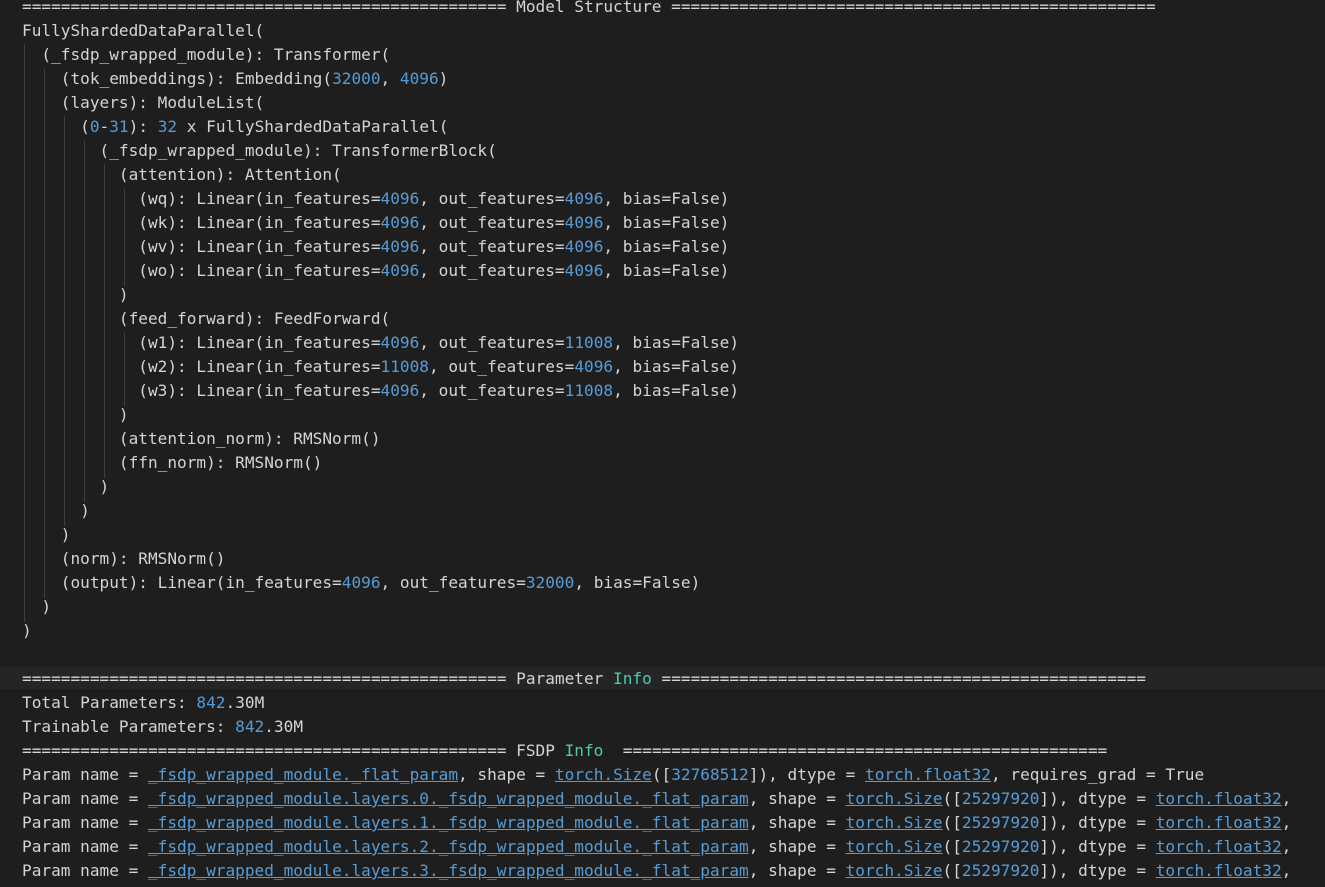 Image resolution: width=1325 pixels, height=887 pixels. Describe the element at coordinates (119, 126) in the screenshot. I see `number-token: 31` at that location.